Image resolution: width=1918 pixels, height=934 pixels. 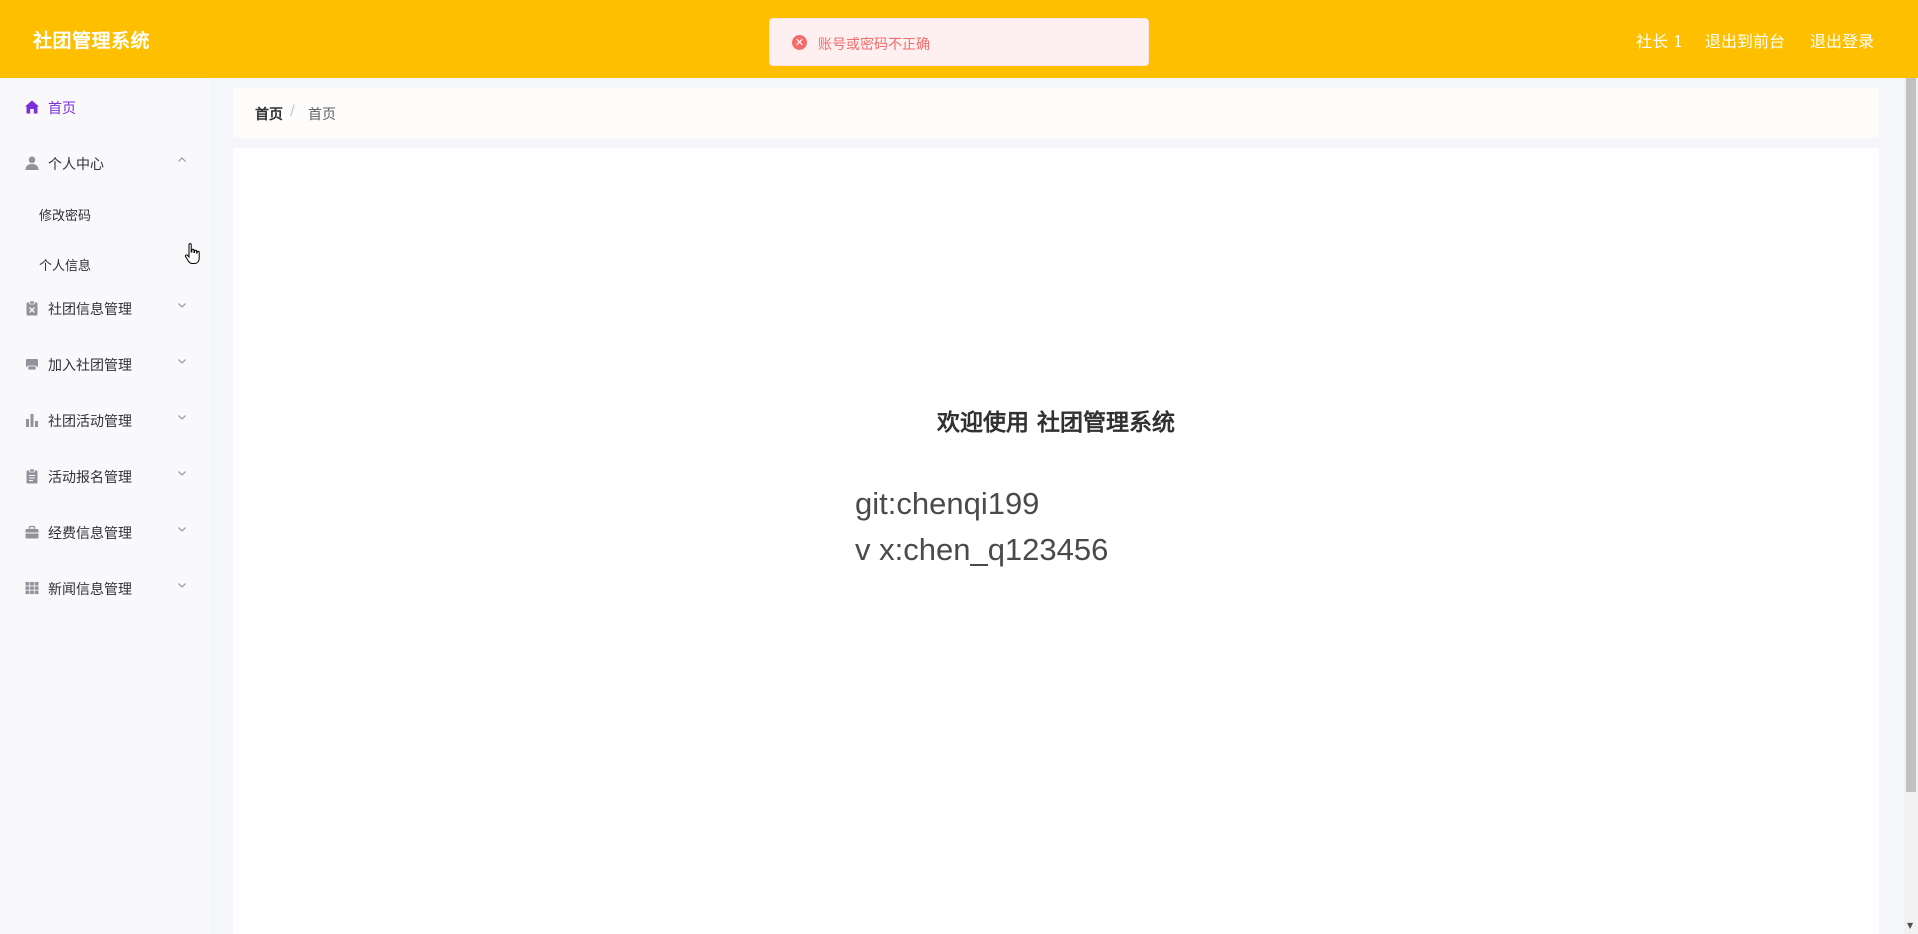 I want to click on sidebar-item-funds-info: 经费信息管理, so click(x=105, y=532).